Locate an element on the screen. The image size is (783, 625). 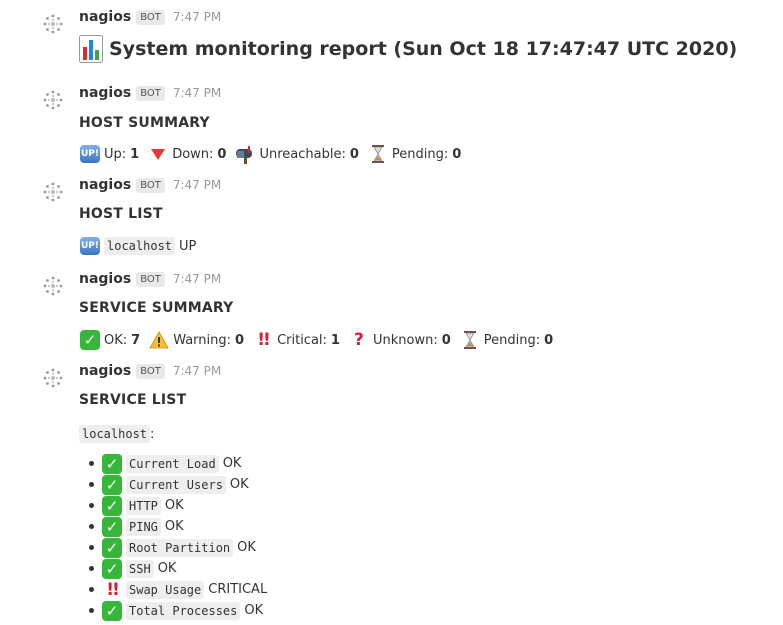
service-list-item: ✓ Current Load OK is located at coordinates (173, 463).